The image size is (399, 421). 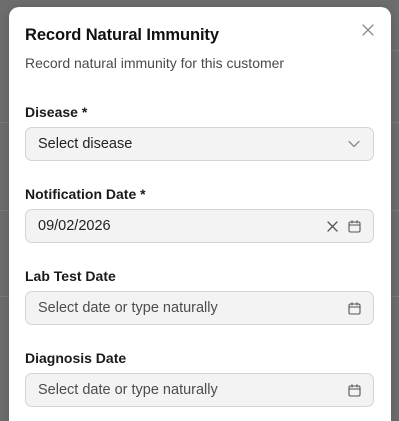 What do you see at coordinates (85, 194) in the screenshot?
I see `notification-date-label: Notification Date *` at bounding box center [85, 194].